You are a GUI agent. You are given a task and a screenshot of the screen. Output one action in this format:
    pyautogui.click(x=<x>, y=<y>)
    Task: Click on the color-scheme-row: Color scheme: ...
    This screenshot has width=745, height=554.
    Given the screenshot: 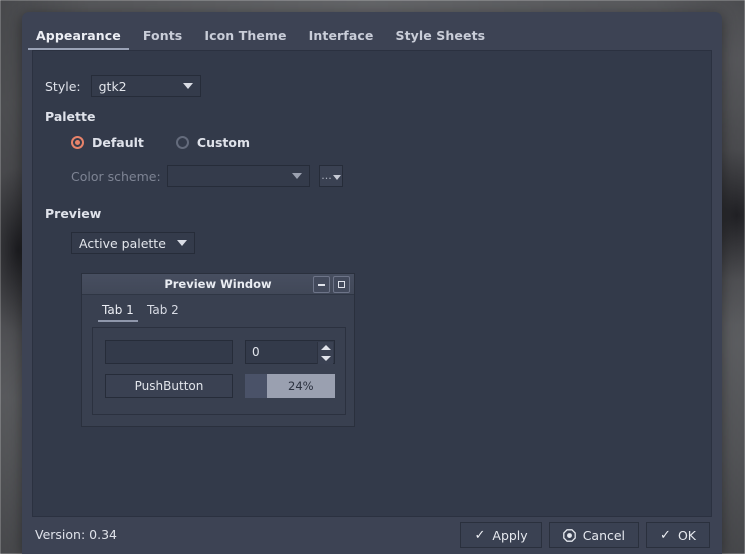 What is the action you would take?
    pyautogui.click(x=207, y=176)
    